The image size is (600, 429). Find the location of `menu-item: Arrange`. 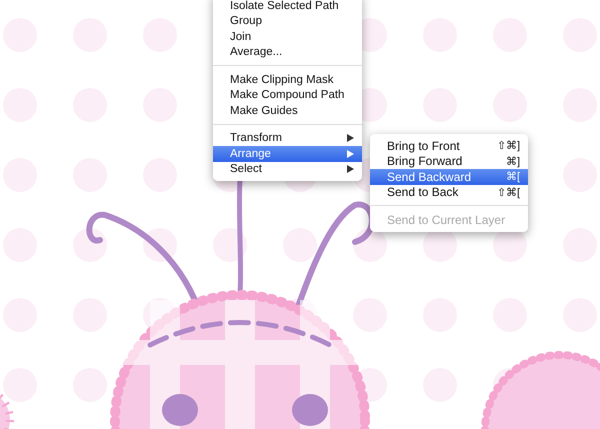

menu-item: Arrange is located at coordinates (287, 154).